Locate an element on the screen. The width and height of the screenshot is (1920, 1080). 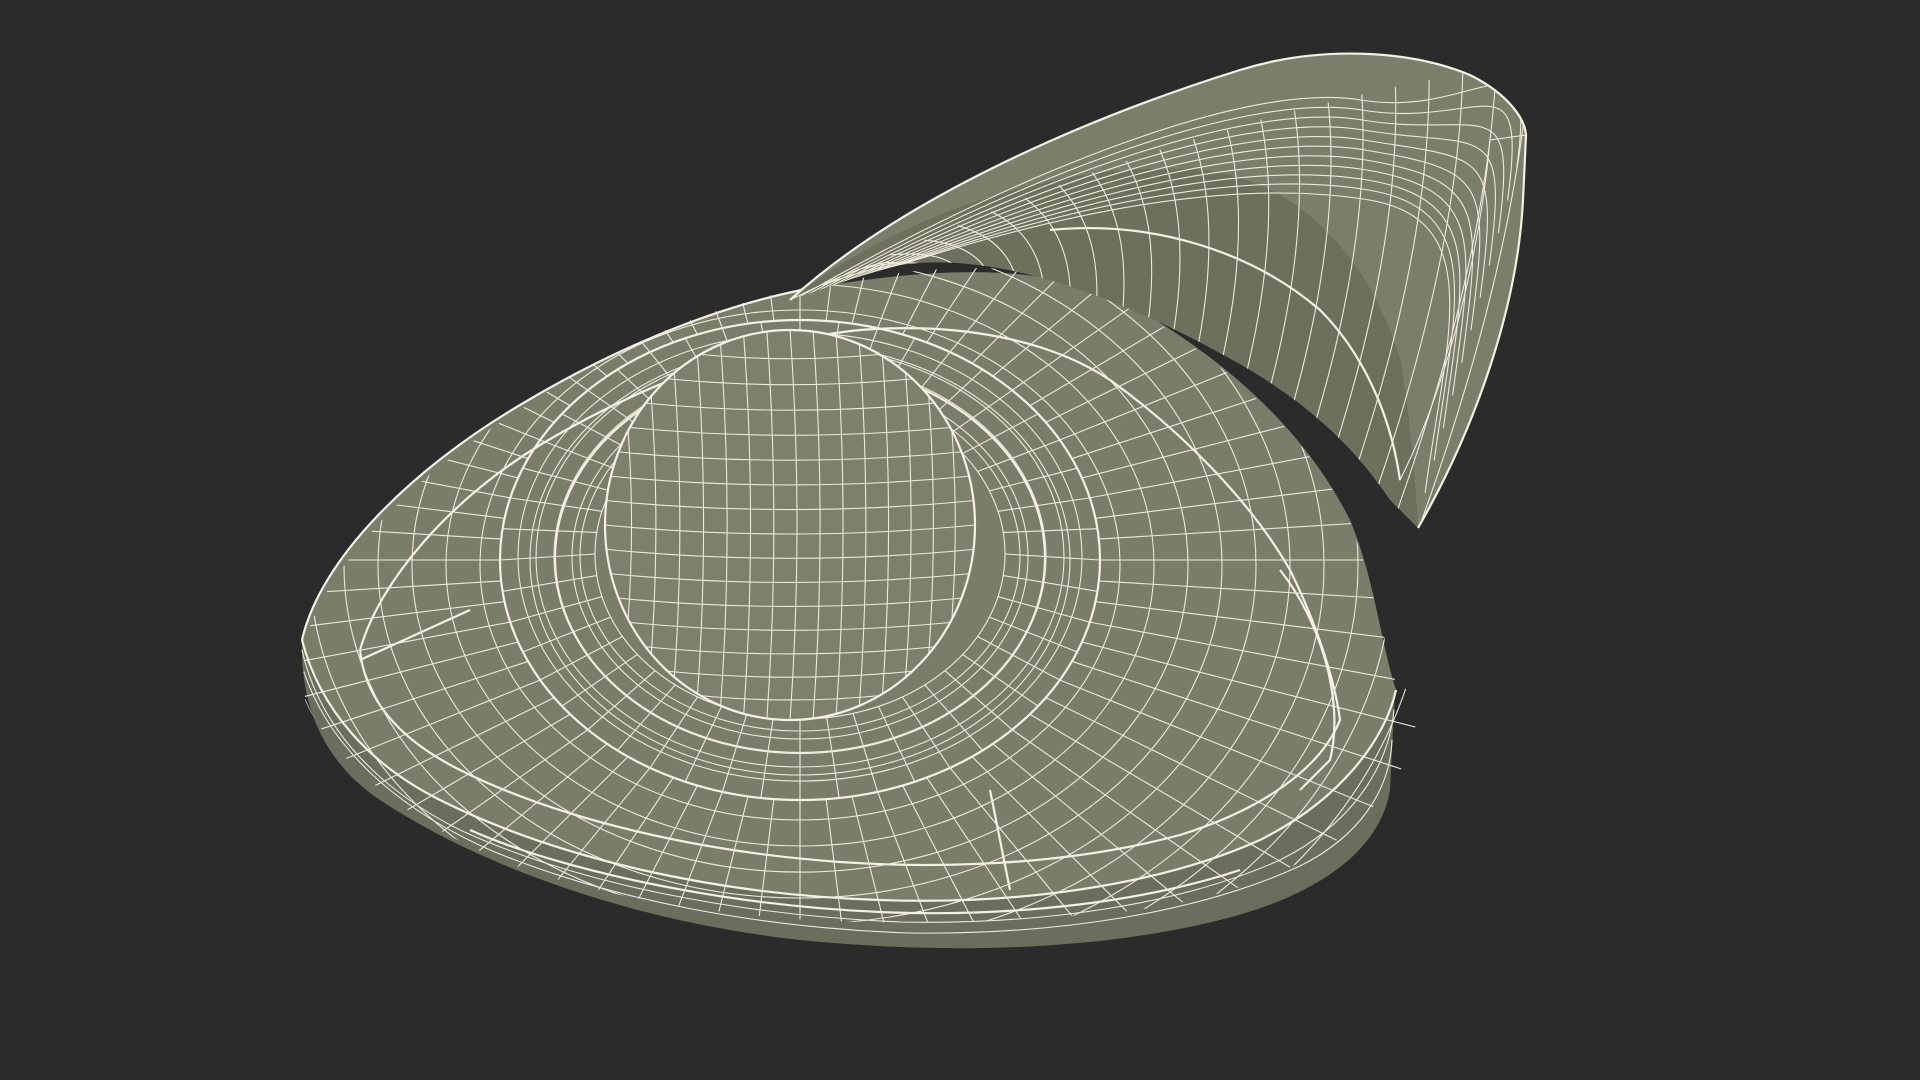
trackball-sphere is located at coordinates (790, 525).